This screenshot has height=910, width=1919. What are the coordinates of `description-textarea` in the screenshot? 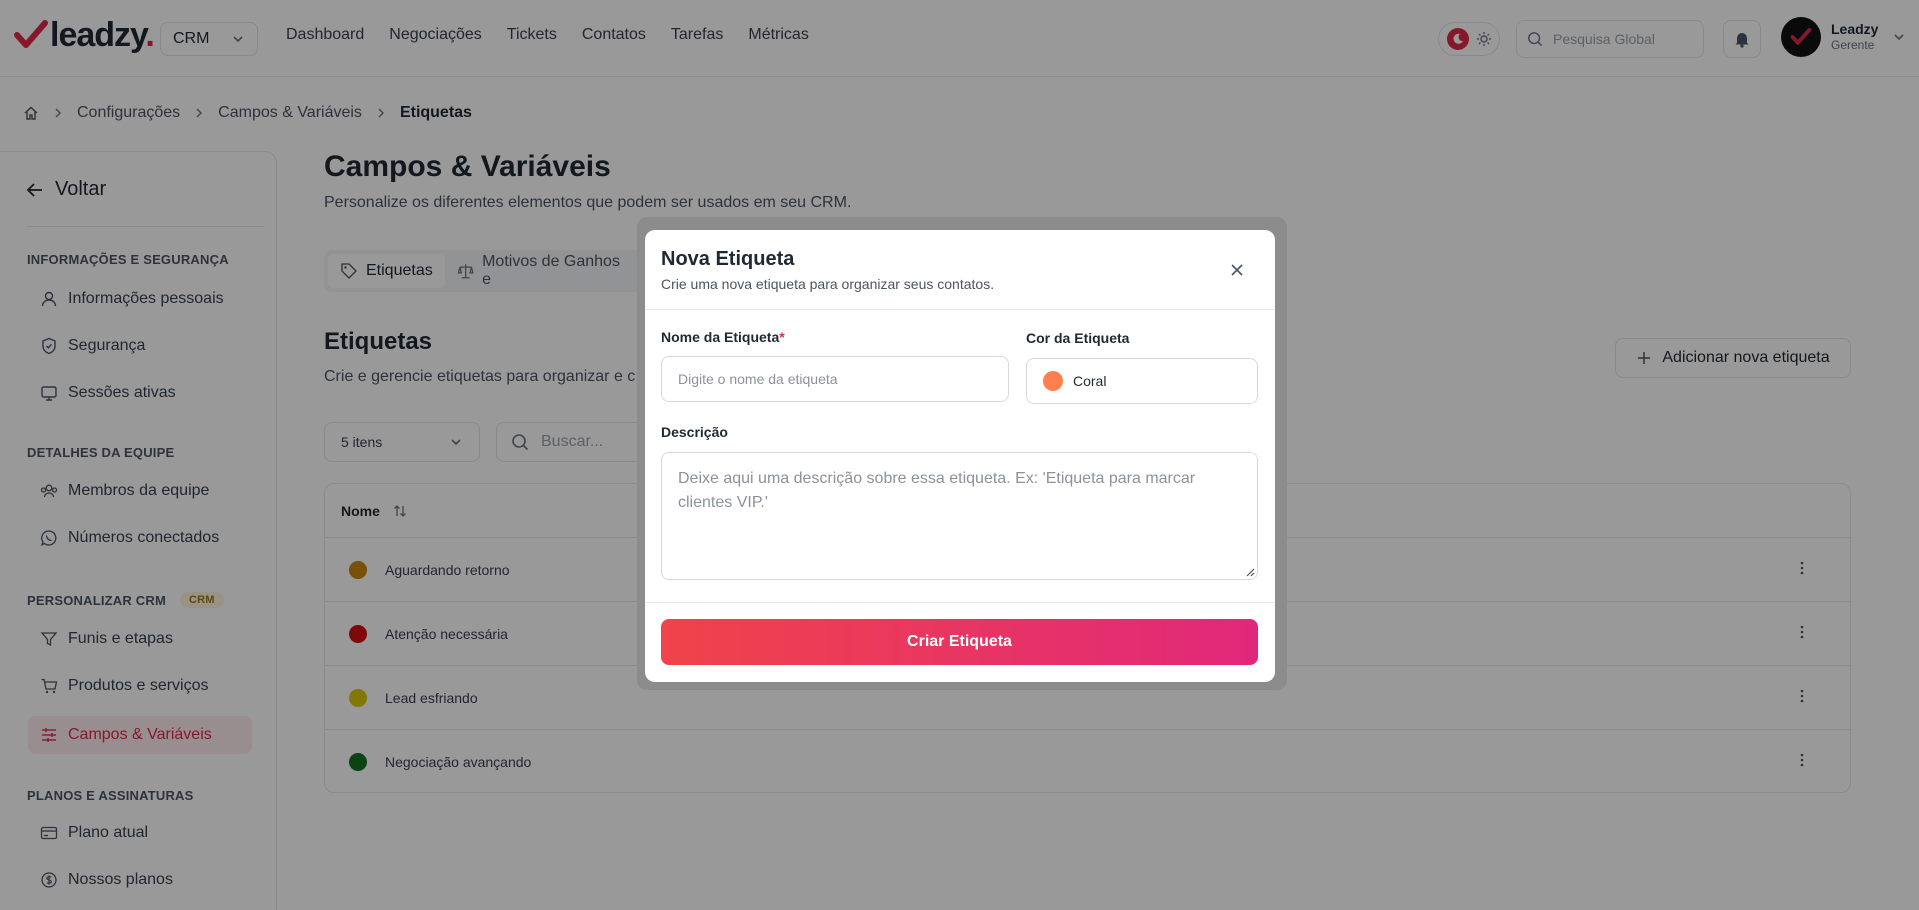 It's located at (959, 516).